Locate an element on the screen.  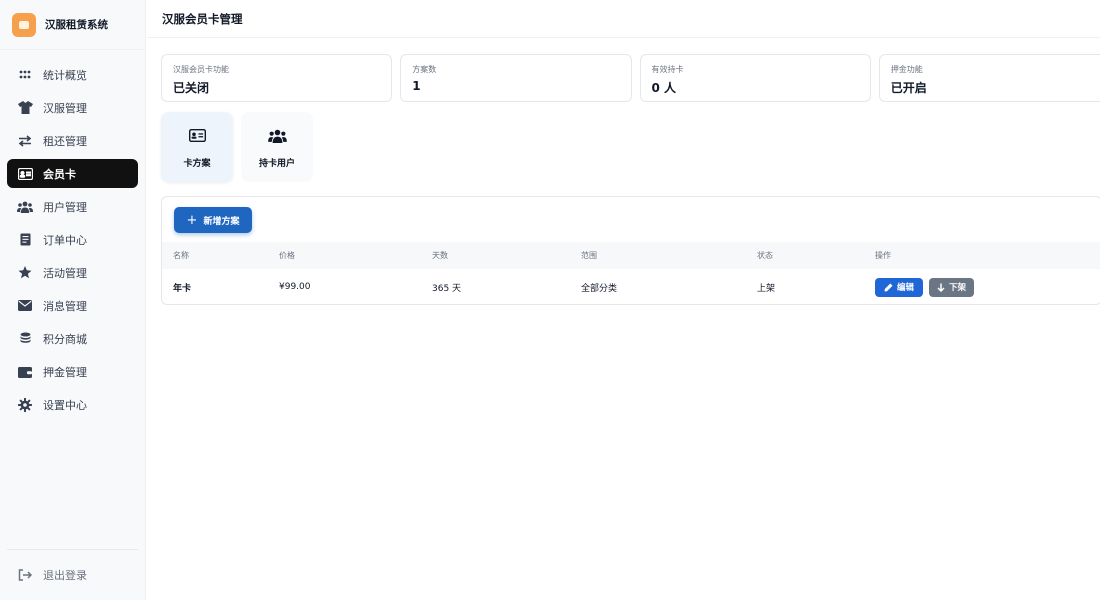
sidebar-item-label: 订单中心 is located at coordinates (65, 240).